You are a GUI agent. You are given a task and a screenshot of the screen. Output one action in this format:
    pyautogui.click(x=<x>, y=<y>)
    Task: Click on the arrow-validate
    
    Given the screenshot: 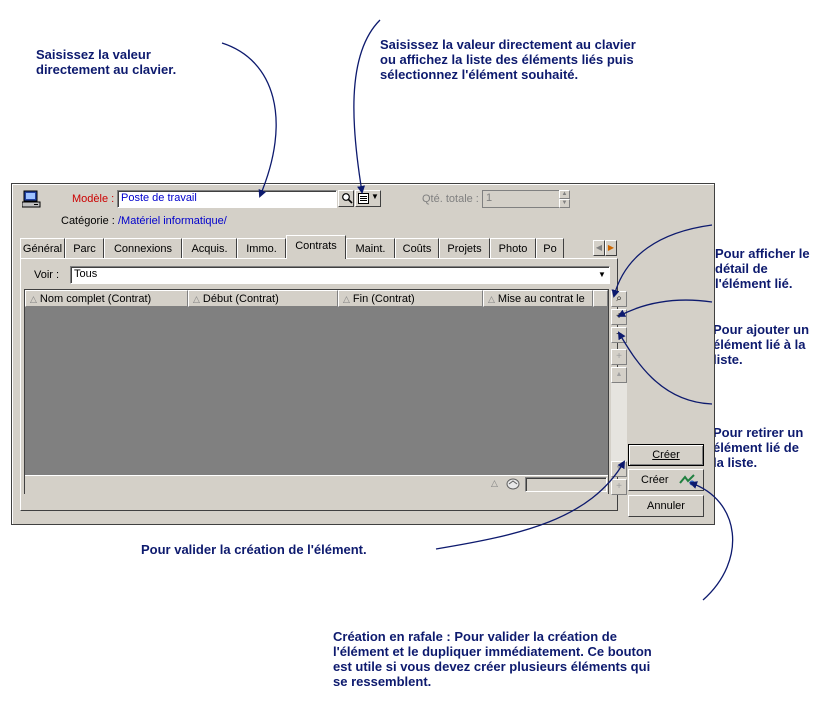 What is the action you would take?
    pyautogui.click(x=530, y=505)
    